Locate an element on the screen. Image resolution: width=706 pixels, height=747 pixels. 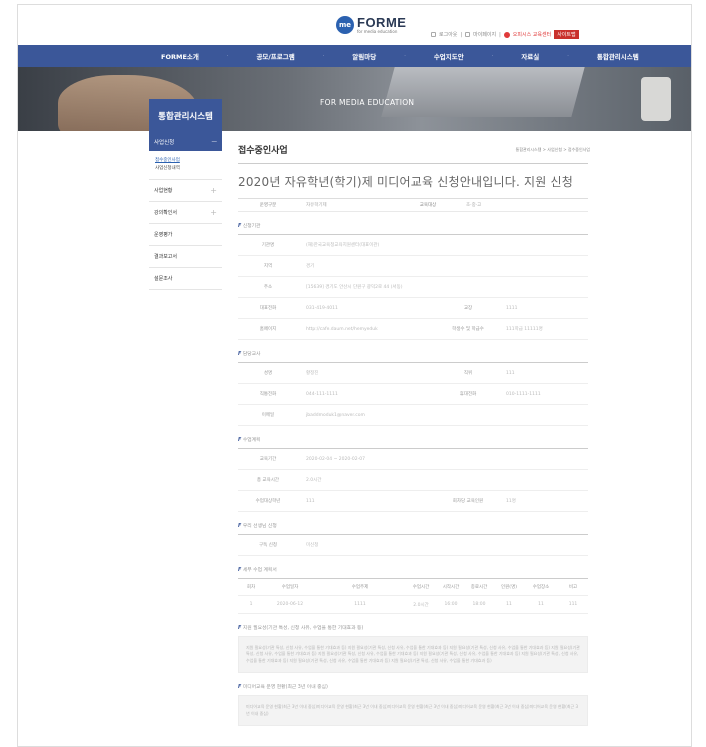
nav-programs: 공모/프로그램 is located at coordinates (275, 56).